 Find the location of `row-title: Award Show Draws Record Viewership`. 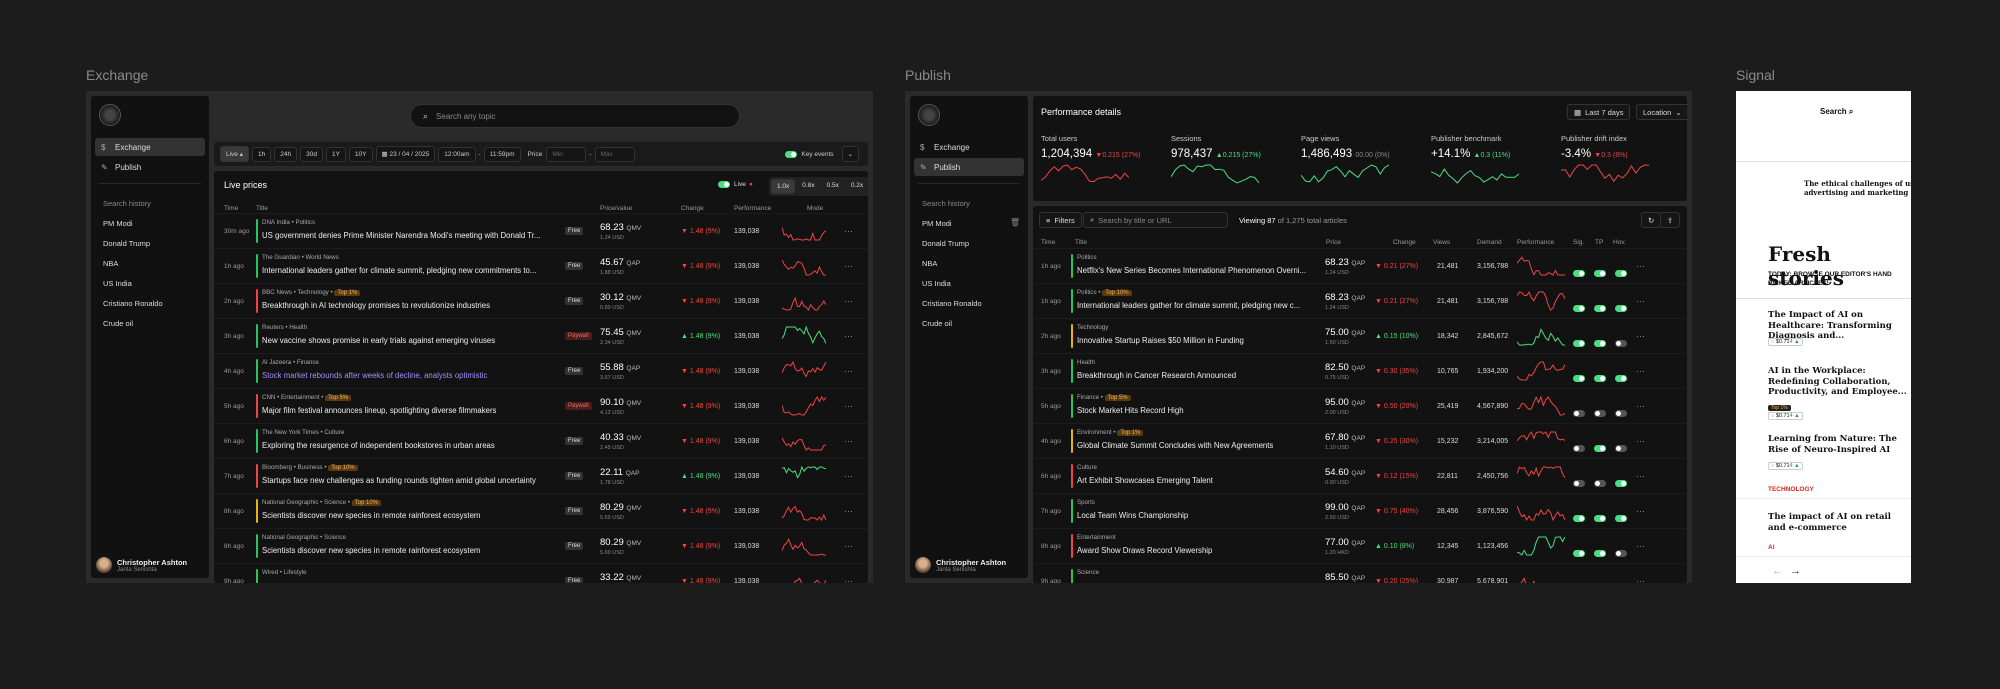

row-title: Award Show Draws Record Viewership is located at coordinates (1198, 550).